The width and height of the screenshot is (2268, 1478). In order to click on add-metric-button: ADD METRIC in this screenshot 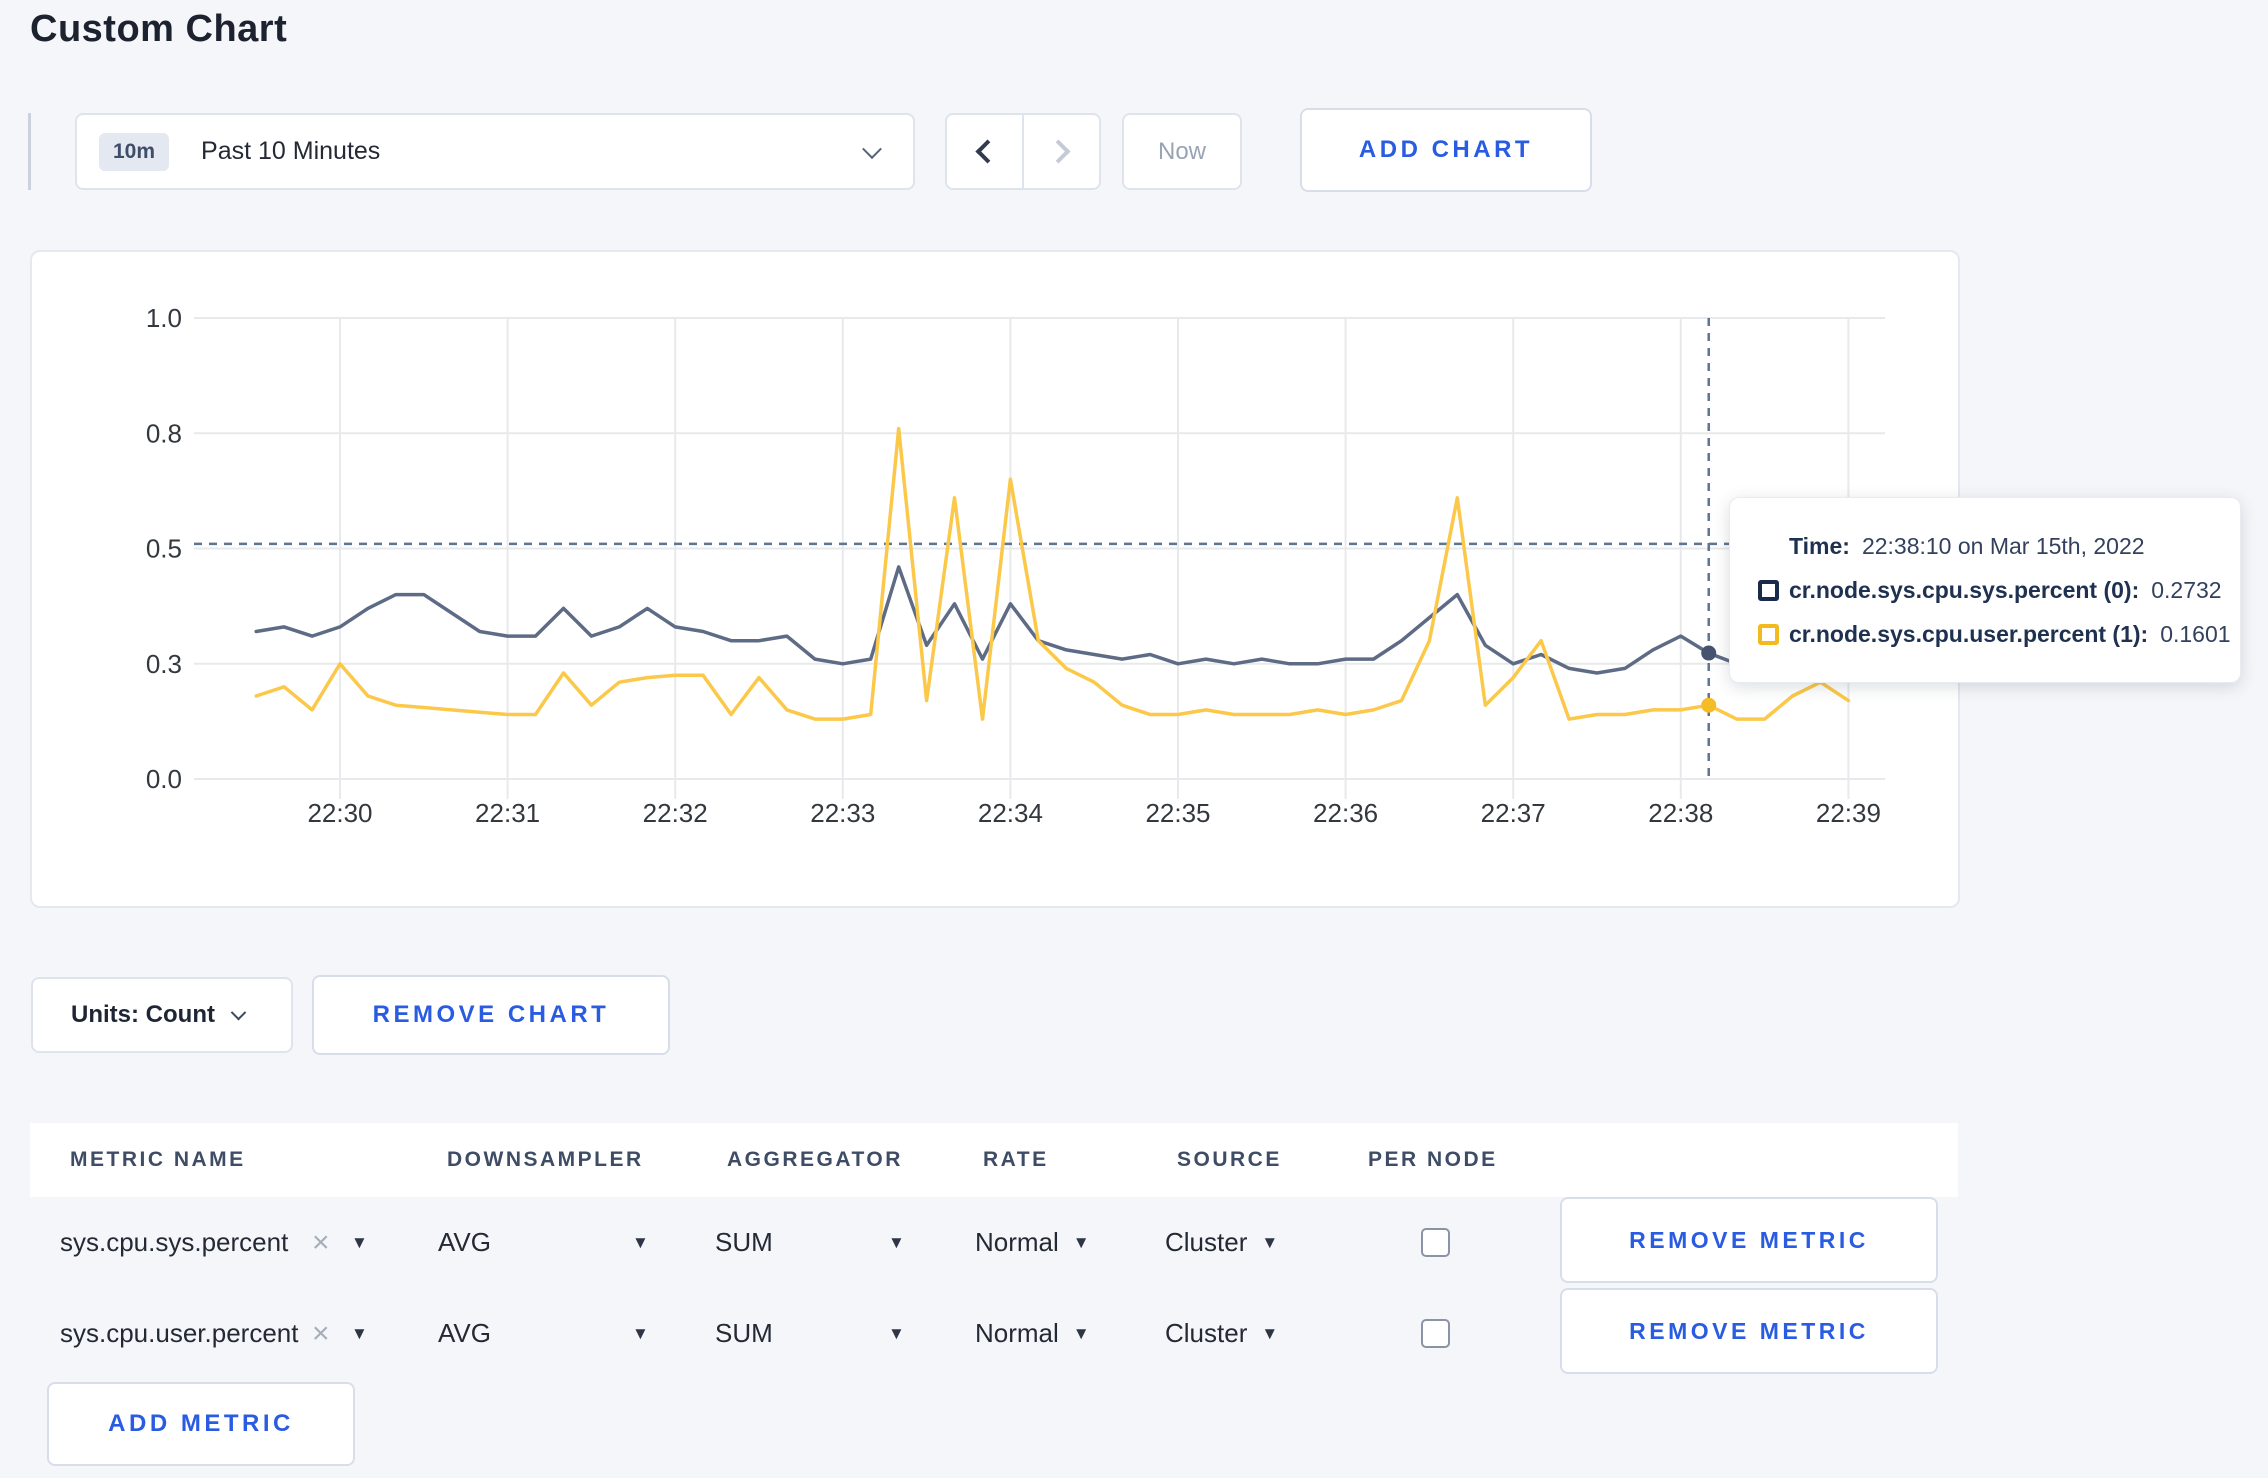, I will do `click(201, 1424)`.